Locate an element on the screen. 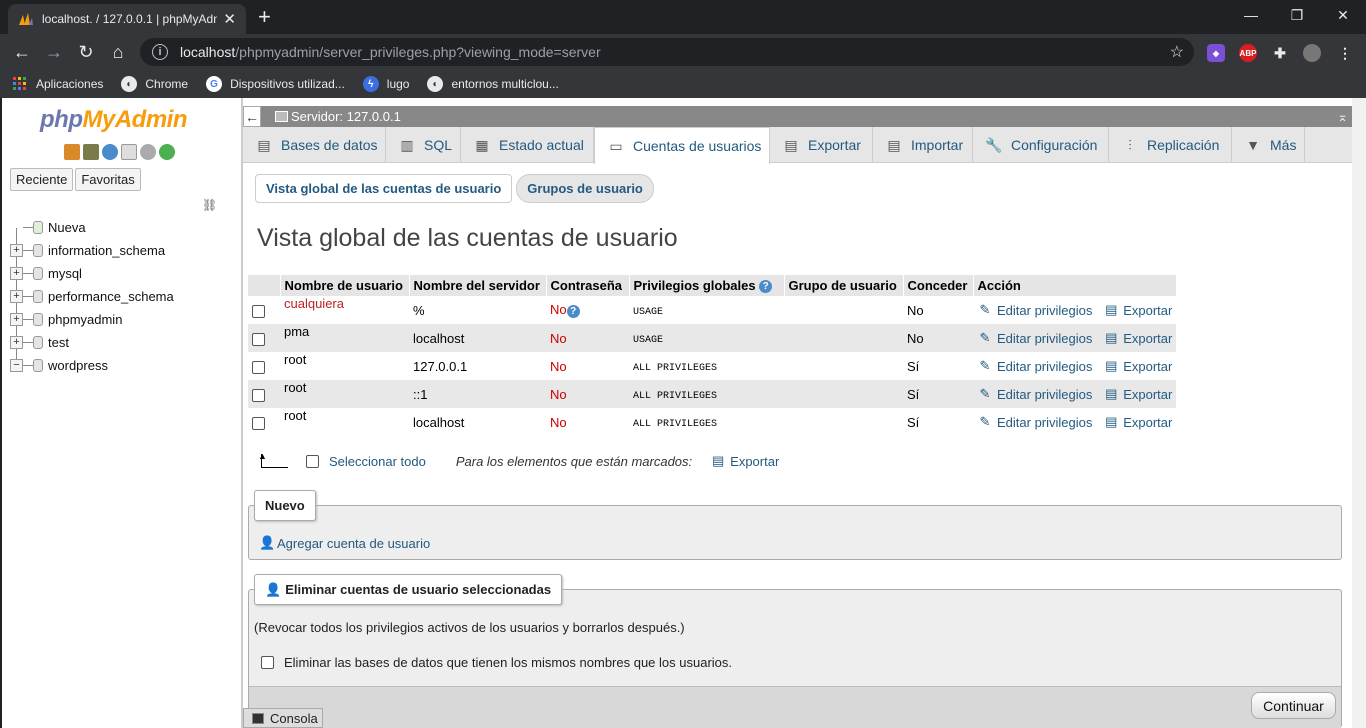  tree-item-performance-schema: + performance_schema is located at coordinates (92, 296).